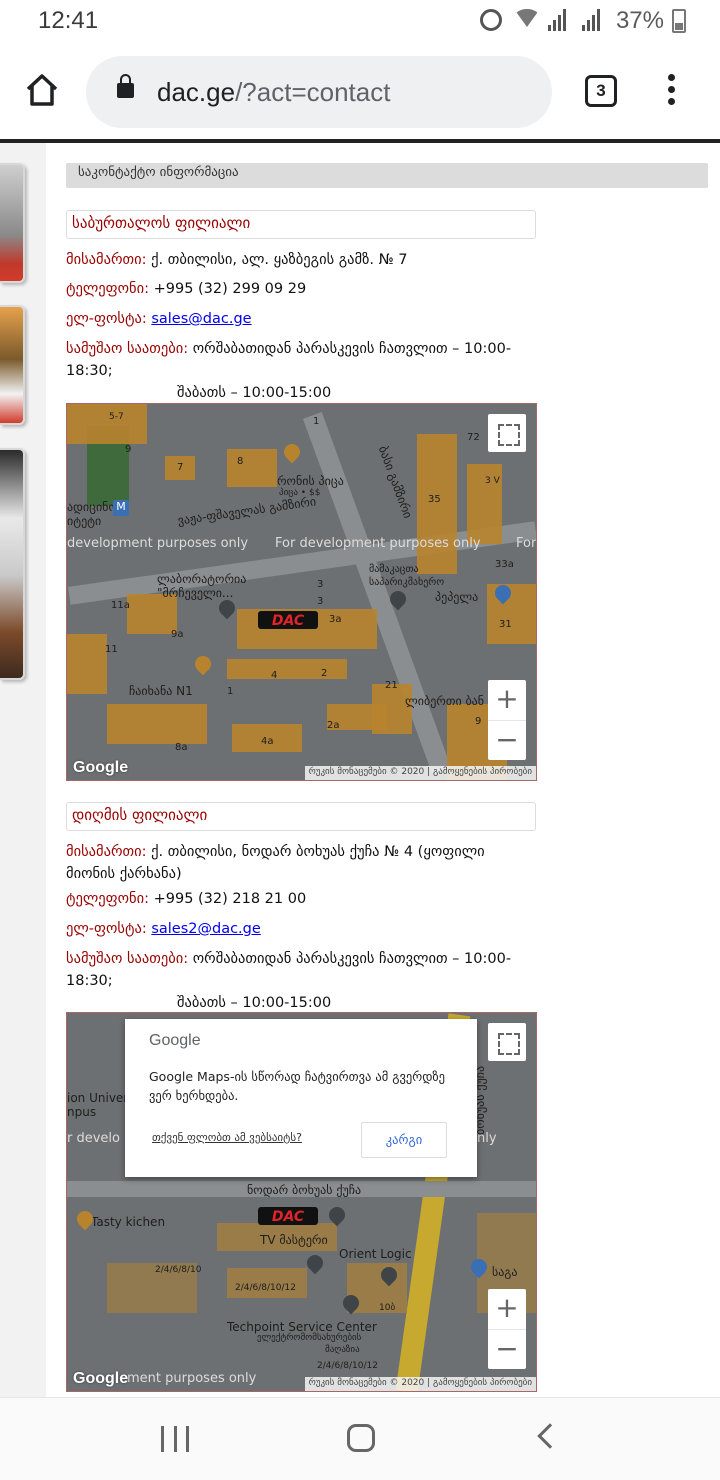  I want to click on map-label: 2/4/6/8/10/12, so click(347, 1366).